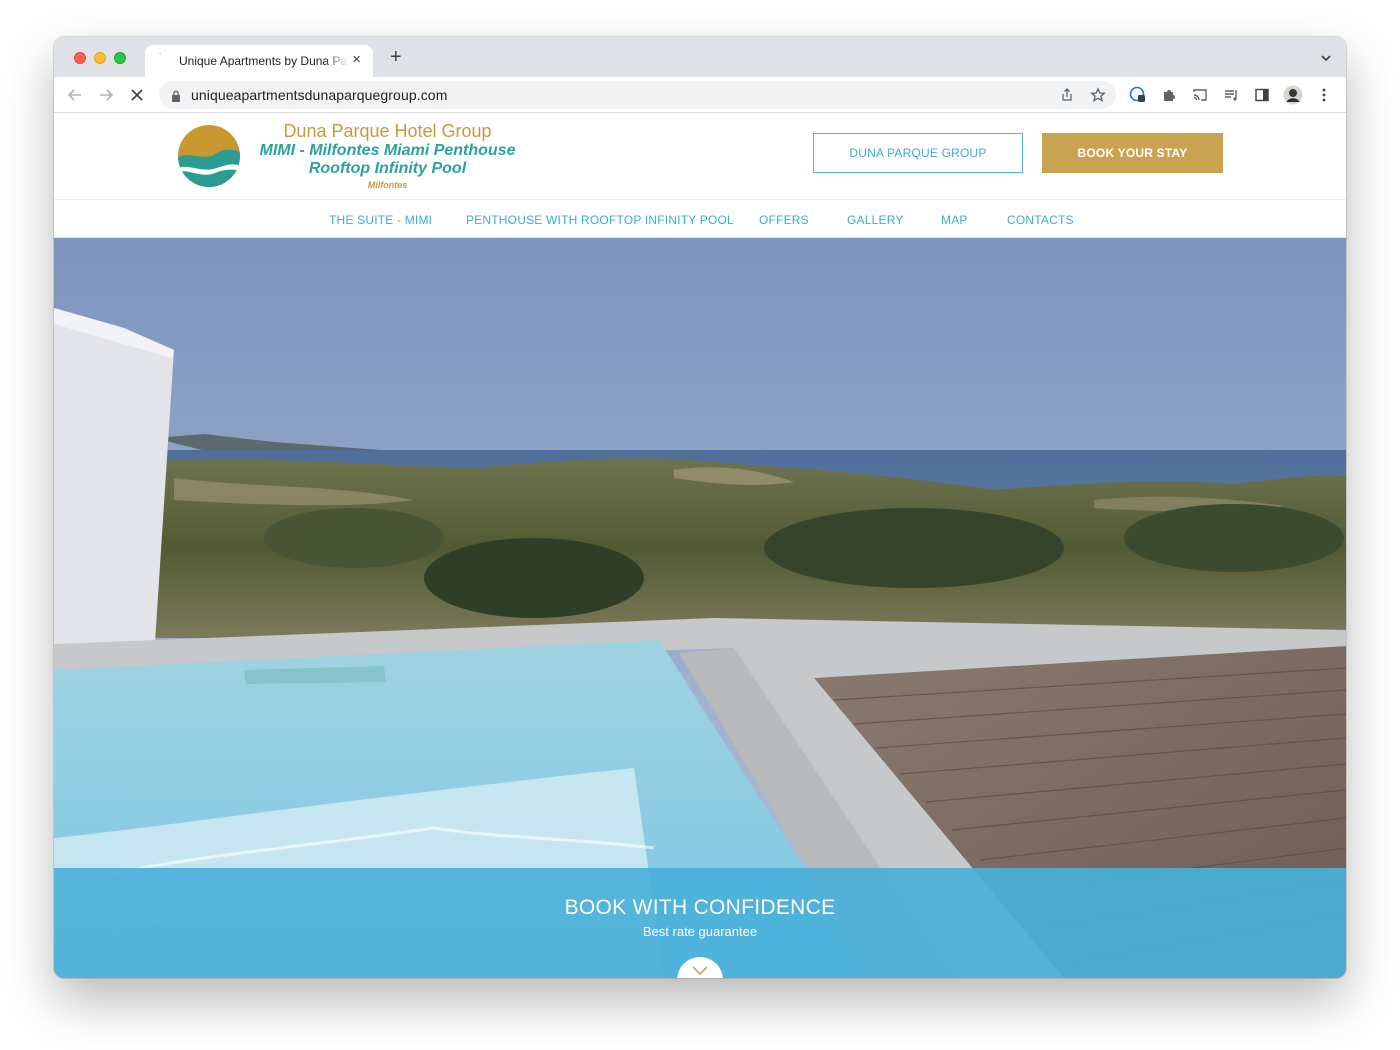 The height and width of the screenshot is (1050, 1400). What do you see at coordinates (1293, 95) in the screenshot?
I see `profile-avatar` at bounding box center [1293, 95].